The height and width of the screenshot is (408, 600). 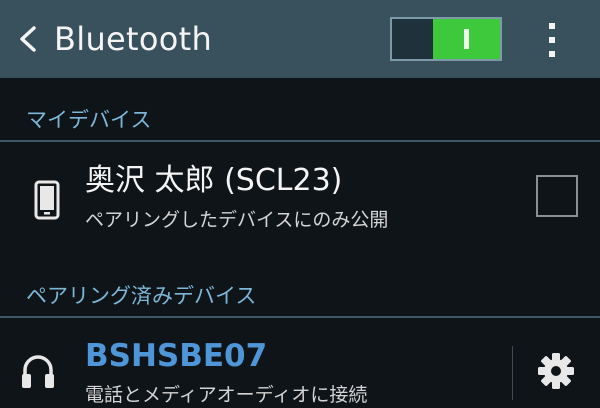 I want to click on smartphone-icon, so click(x=47, y=200).